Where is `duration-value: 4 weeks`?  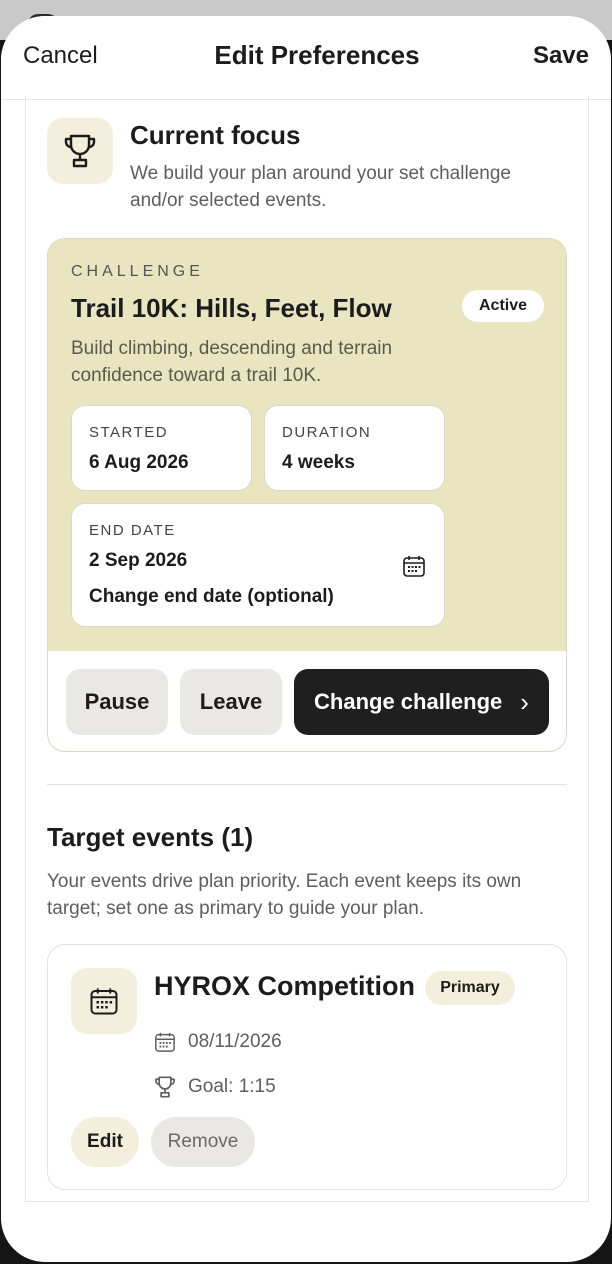
duration-value: 4 weeks is located at coordinates (318, 462).